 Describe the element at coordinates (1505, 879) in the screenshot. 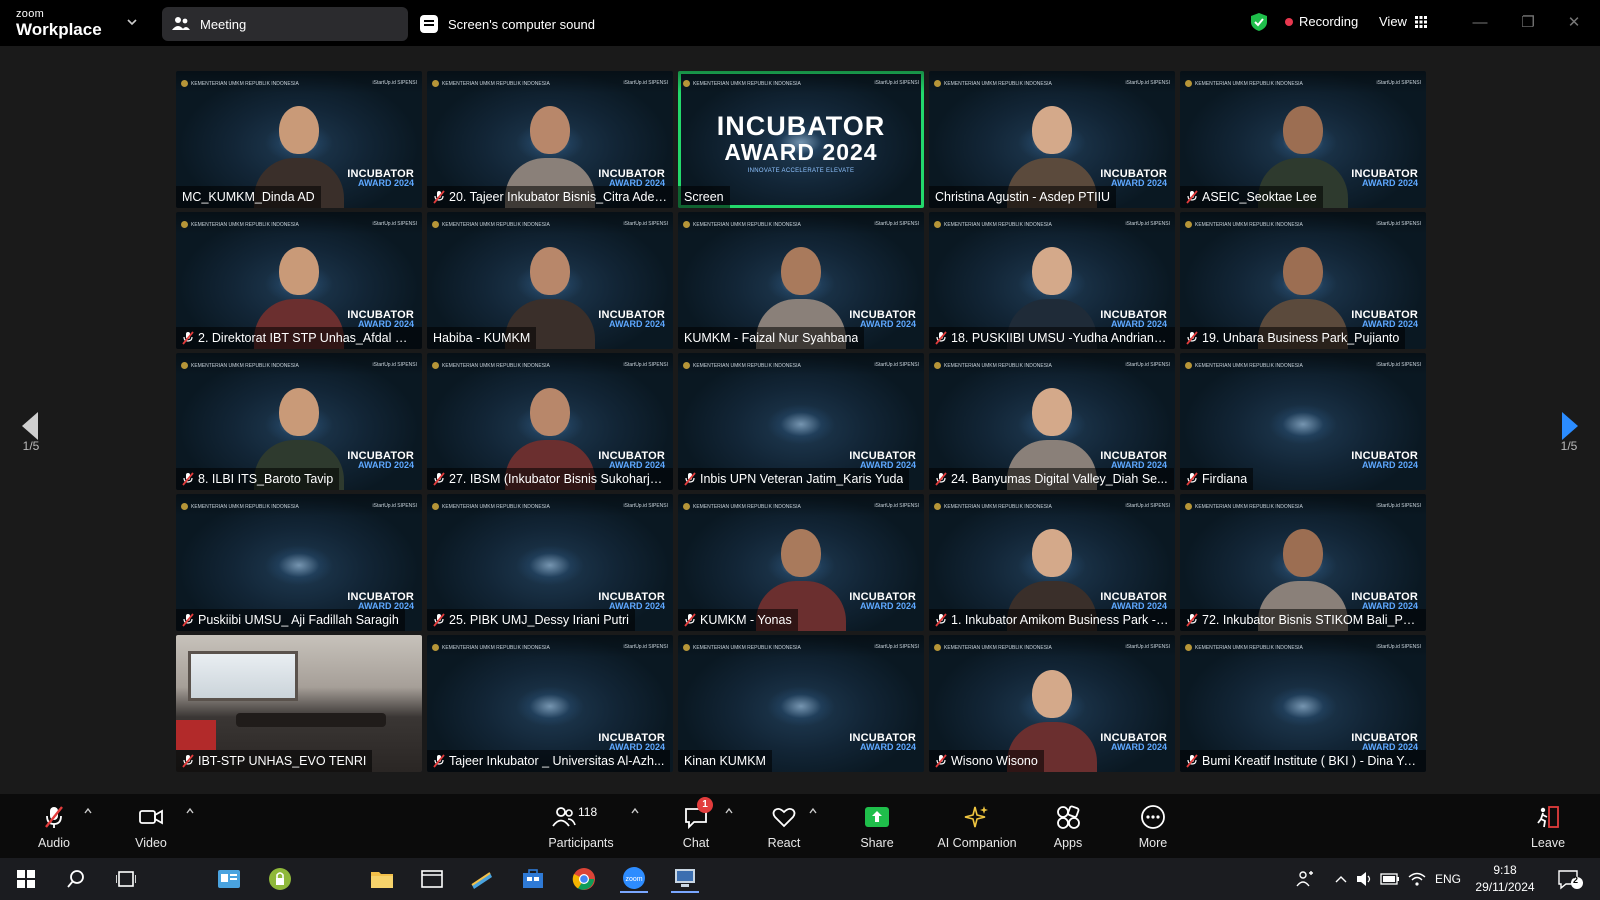

I see `system-clock: 9:18 29/11/2024` at that location.